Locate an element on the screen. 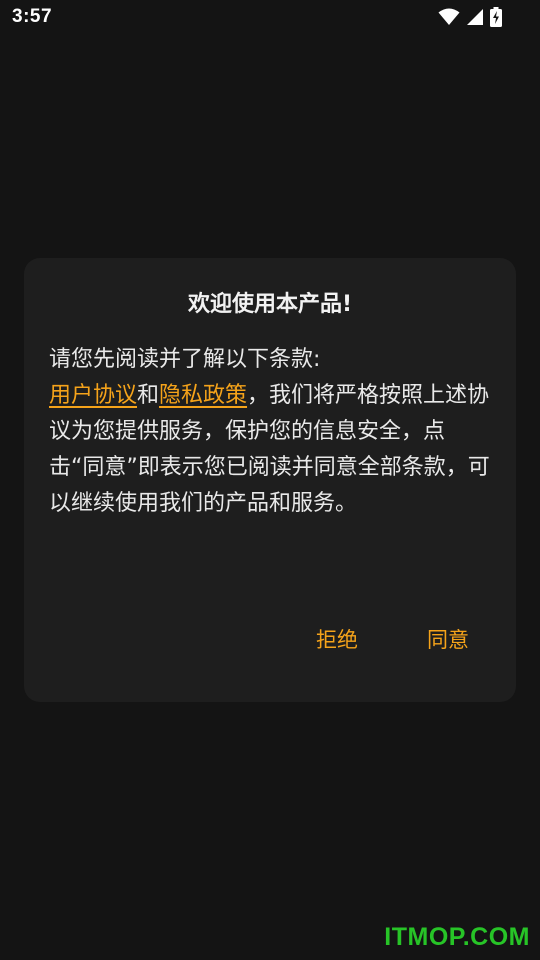  battery-charging-icon is located at coordinates (496, 17).